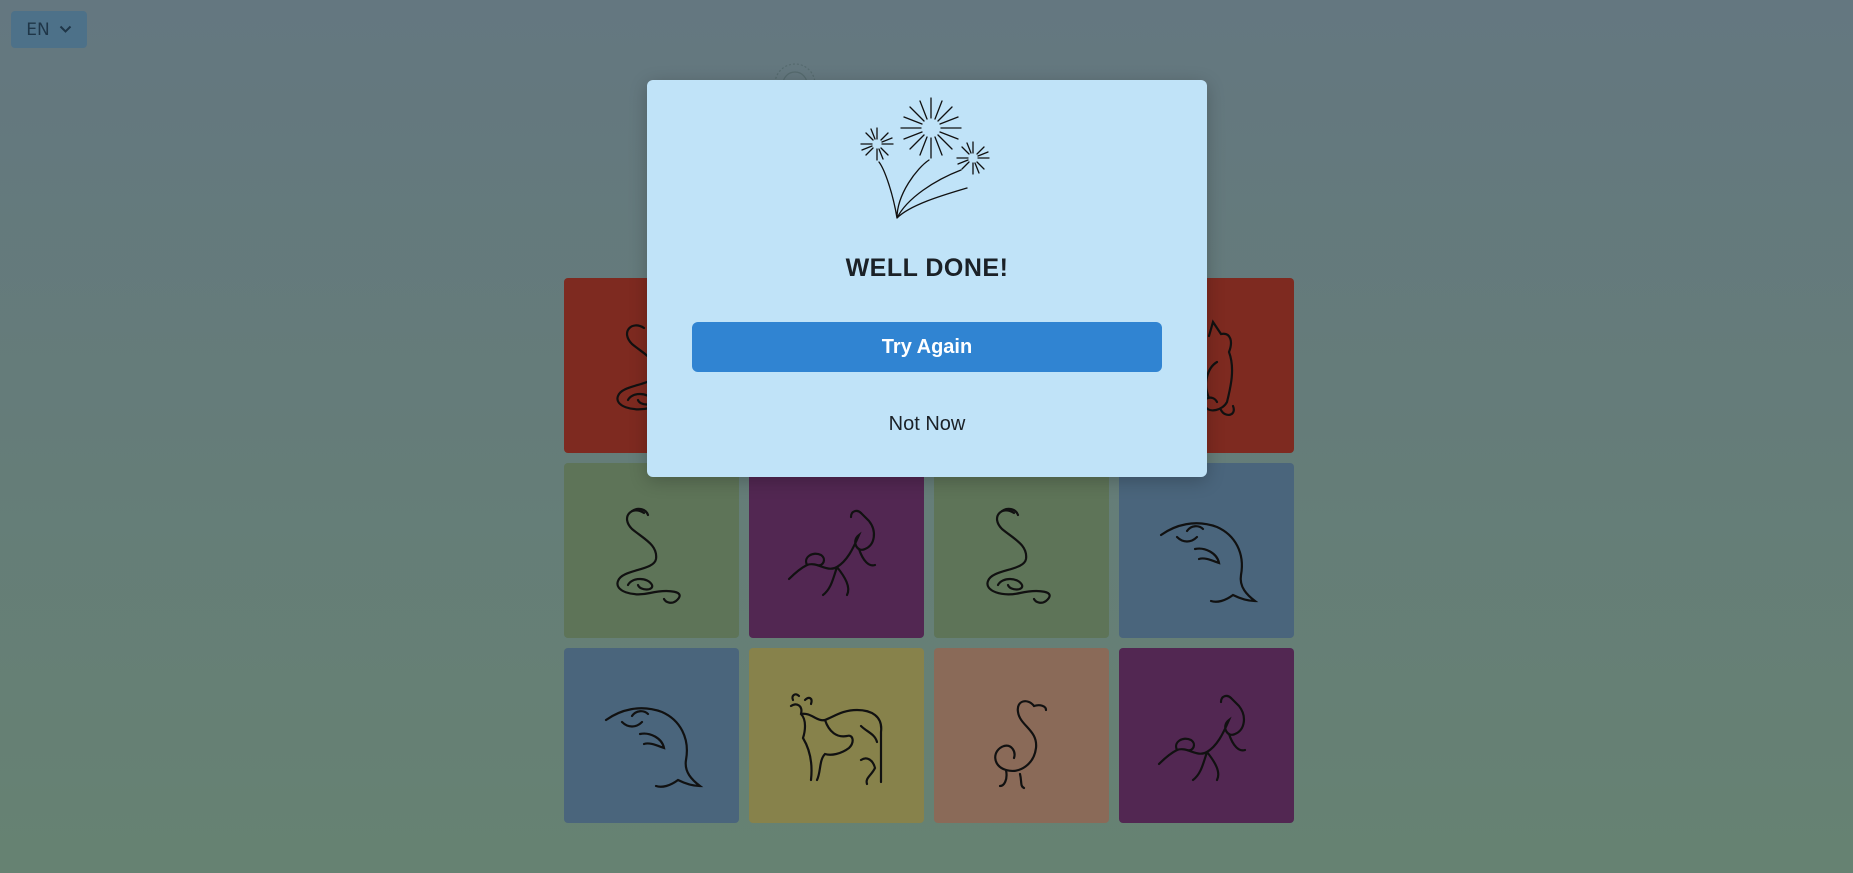 The image size is (1853, 873). What do you see at coordinates (65, 29) in the screenshot?
I see `chevron-down-icon` at bounding box center [65, 29].